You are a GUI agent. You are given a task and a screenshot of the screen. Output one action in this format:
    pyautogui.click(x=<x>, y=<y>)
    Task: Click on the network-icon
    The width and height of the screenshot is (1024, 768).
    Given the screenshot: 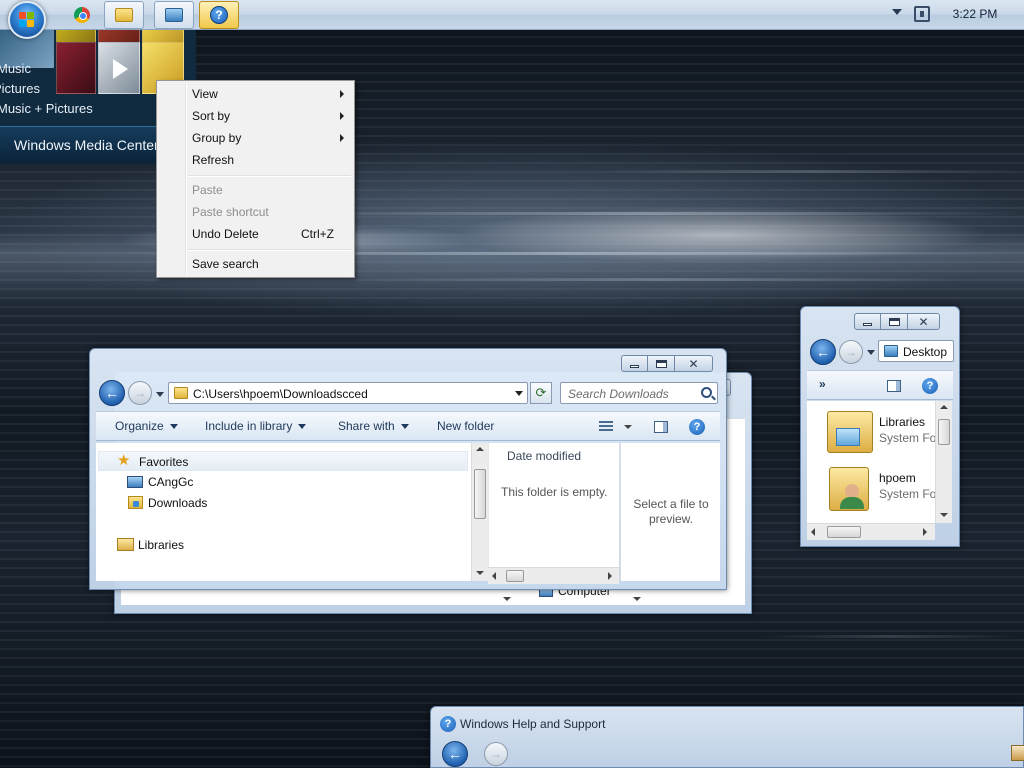 What is the action you would take?
    pyautogui.click(x=922, y=14)
    